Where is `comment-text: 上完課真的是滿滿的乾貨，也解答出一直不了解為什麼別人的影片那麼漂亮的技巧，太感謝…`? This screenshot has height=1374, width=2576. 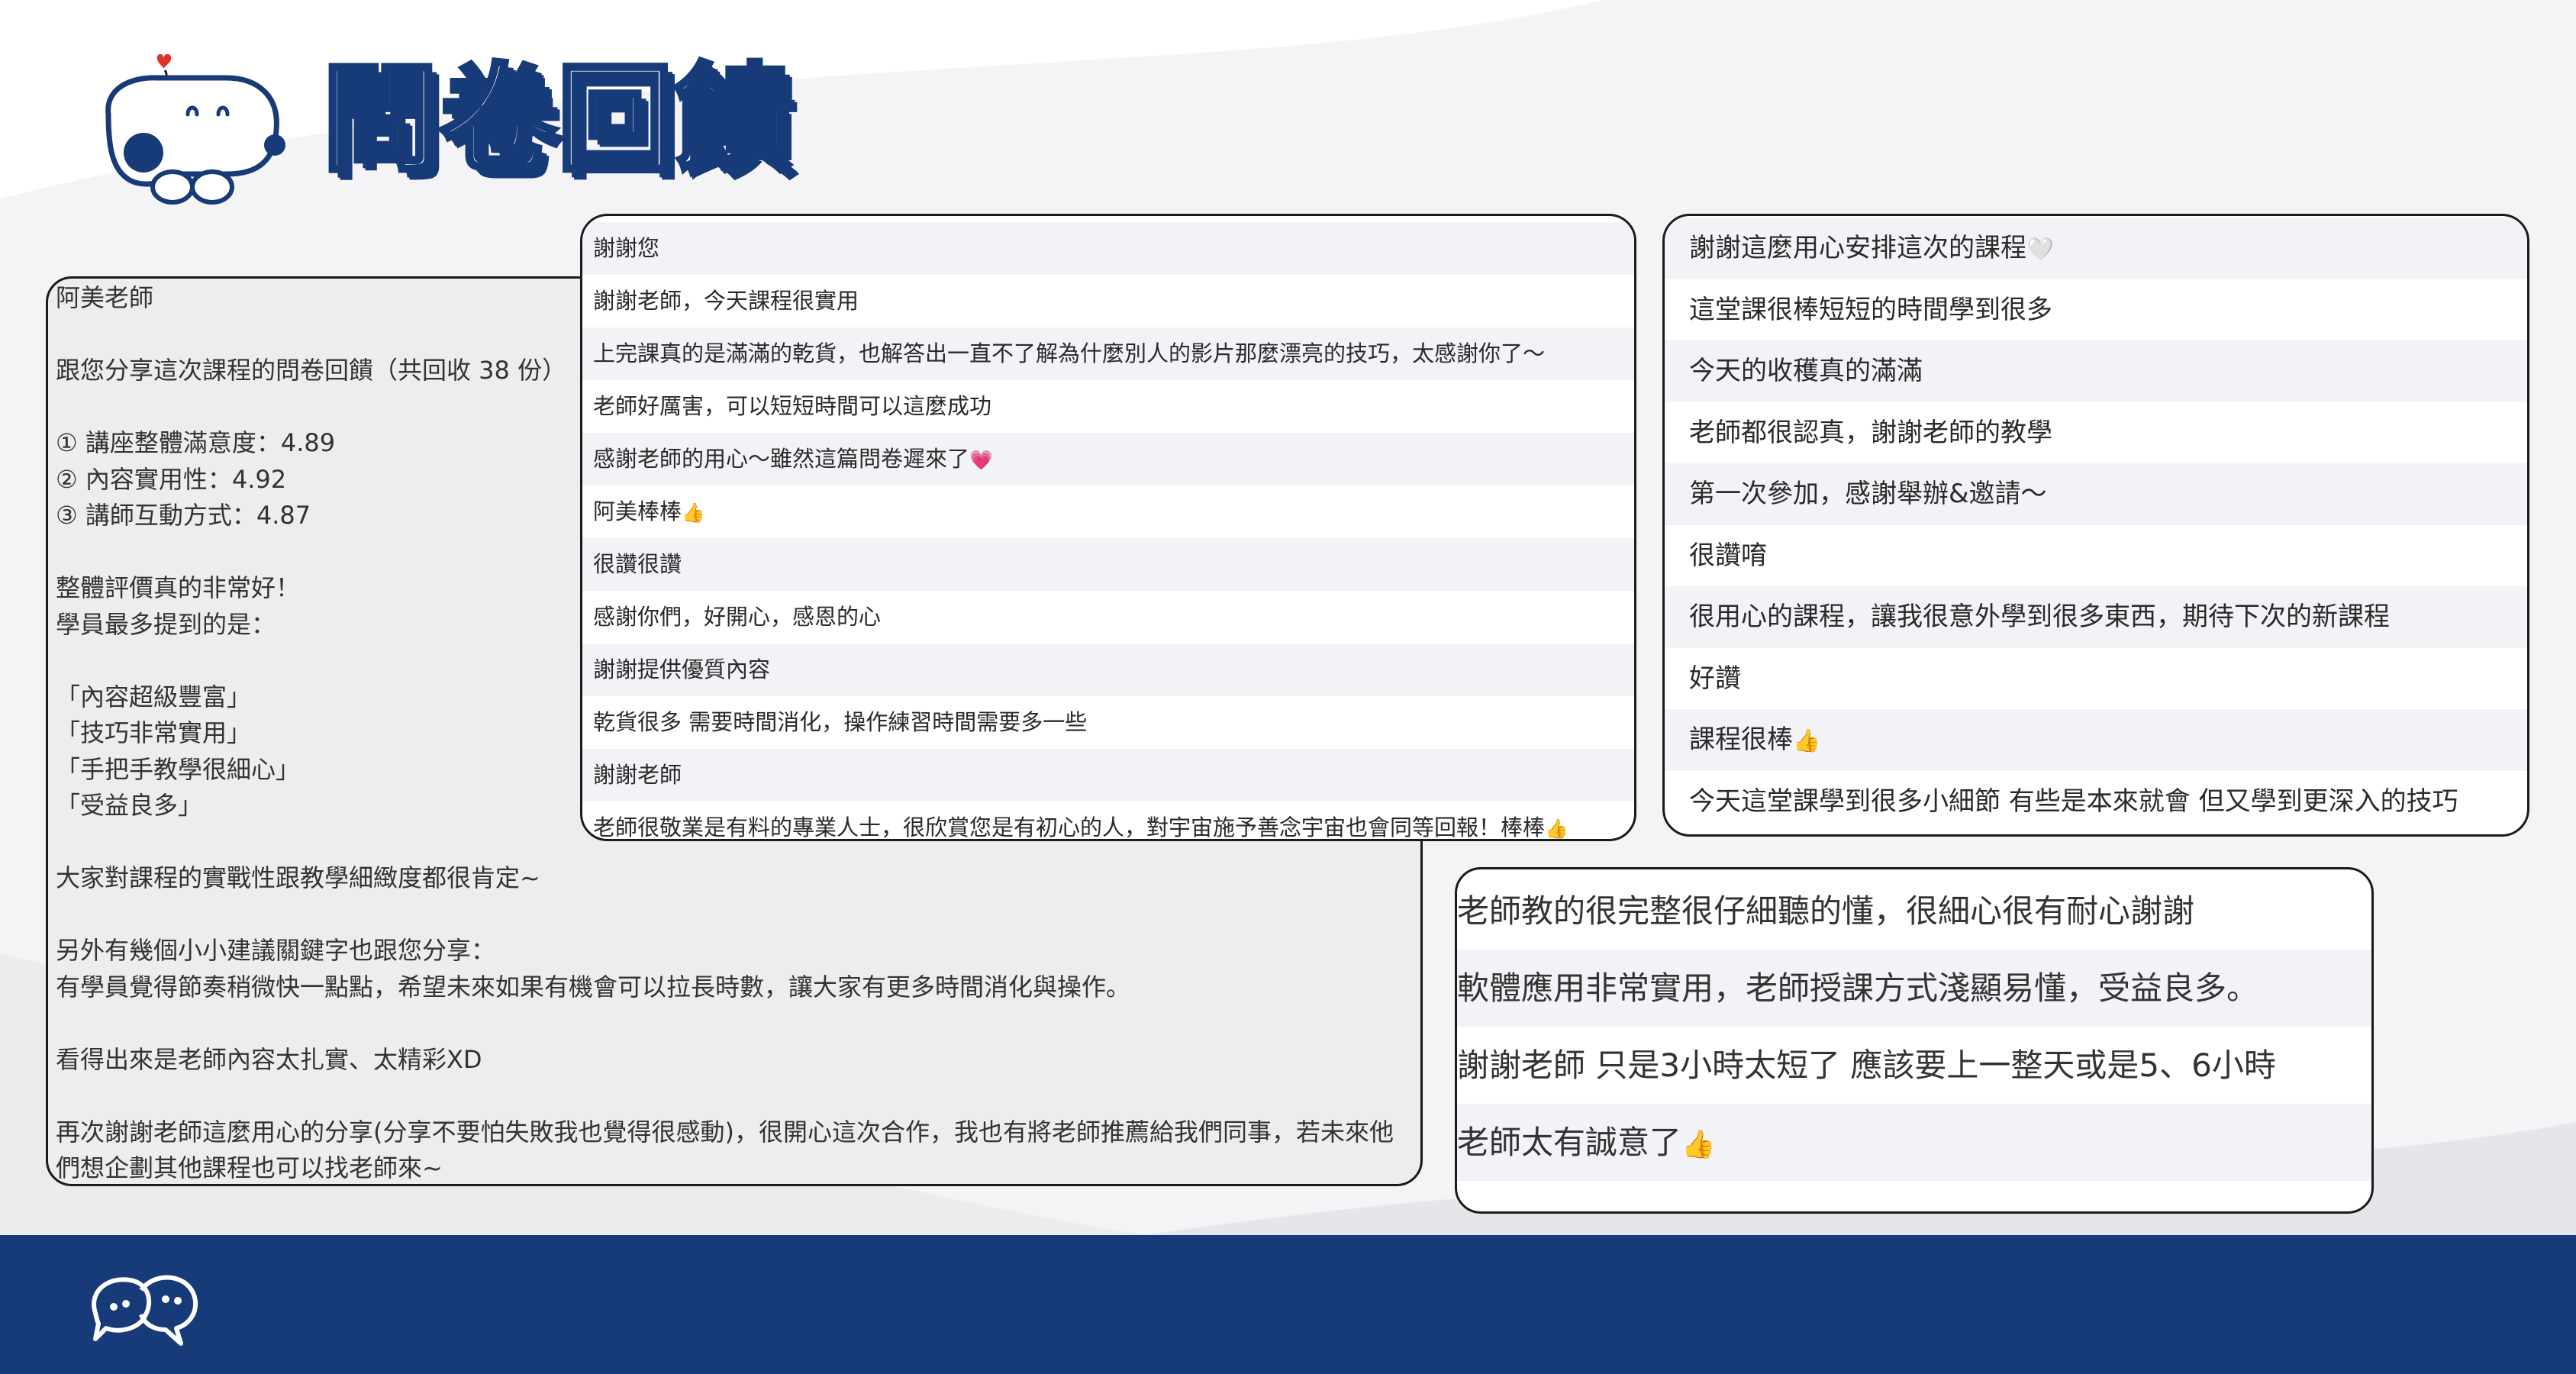
comment-text: 上完課真的是滿滿的乾貨，也解答出一直不了解為什麼別人的影片那麼漂亮的技巧，太感謝… is located at coordinates (1070, 353).